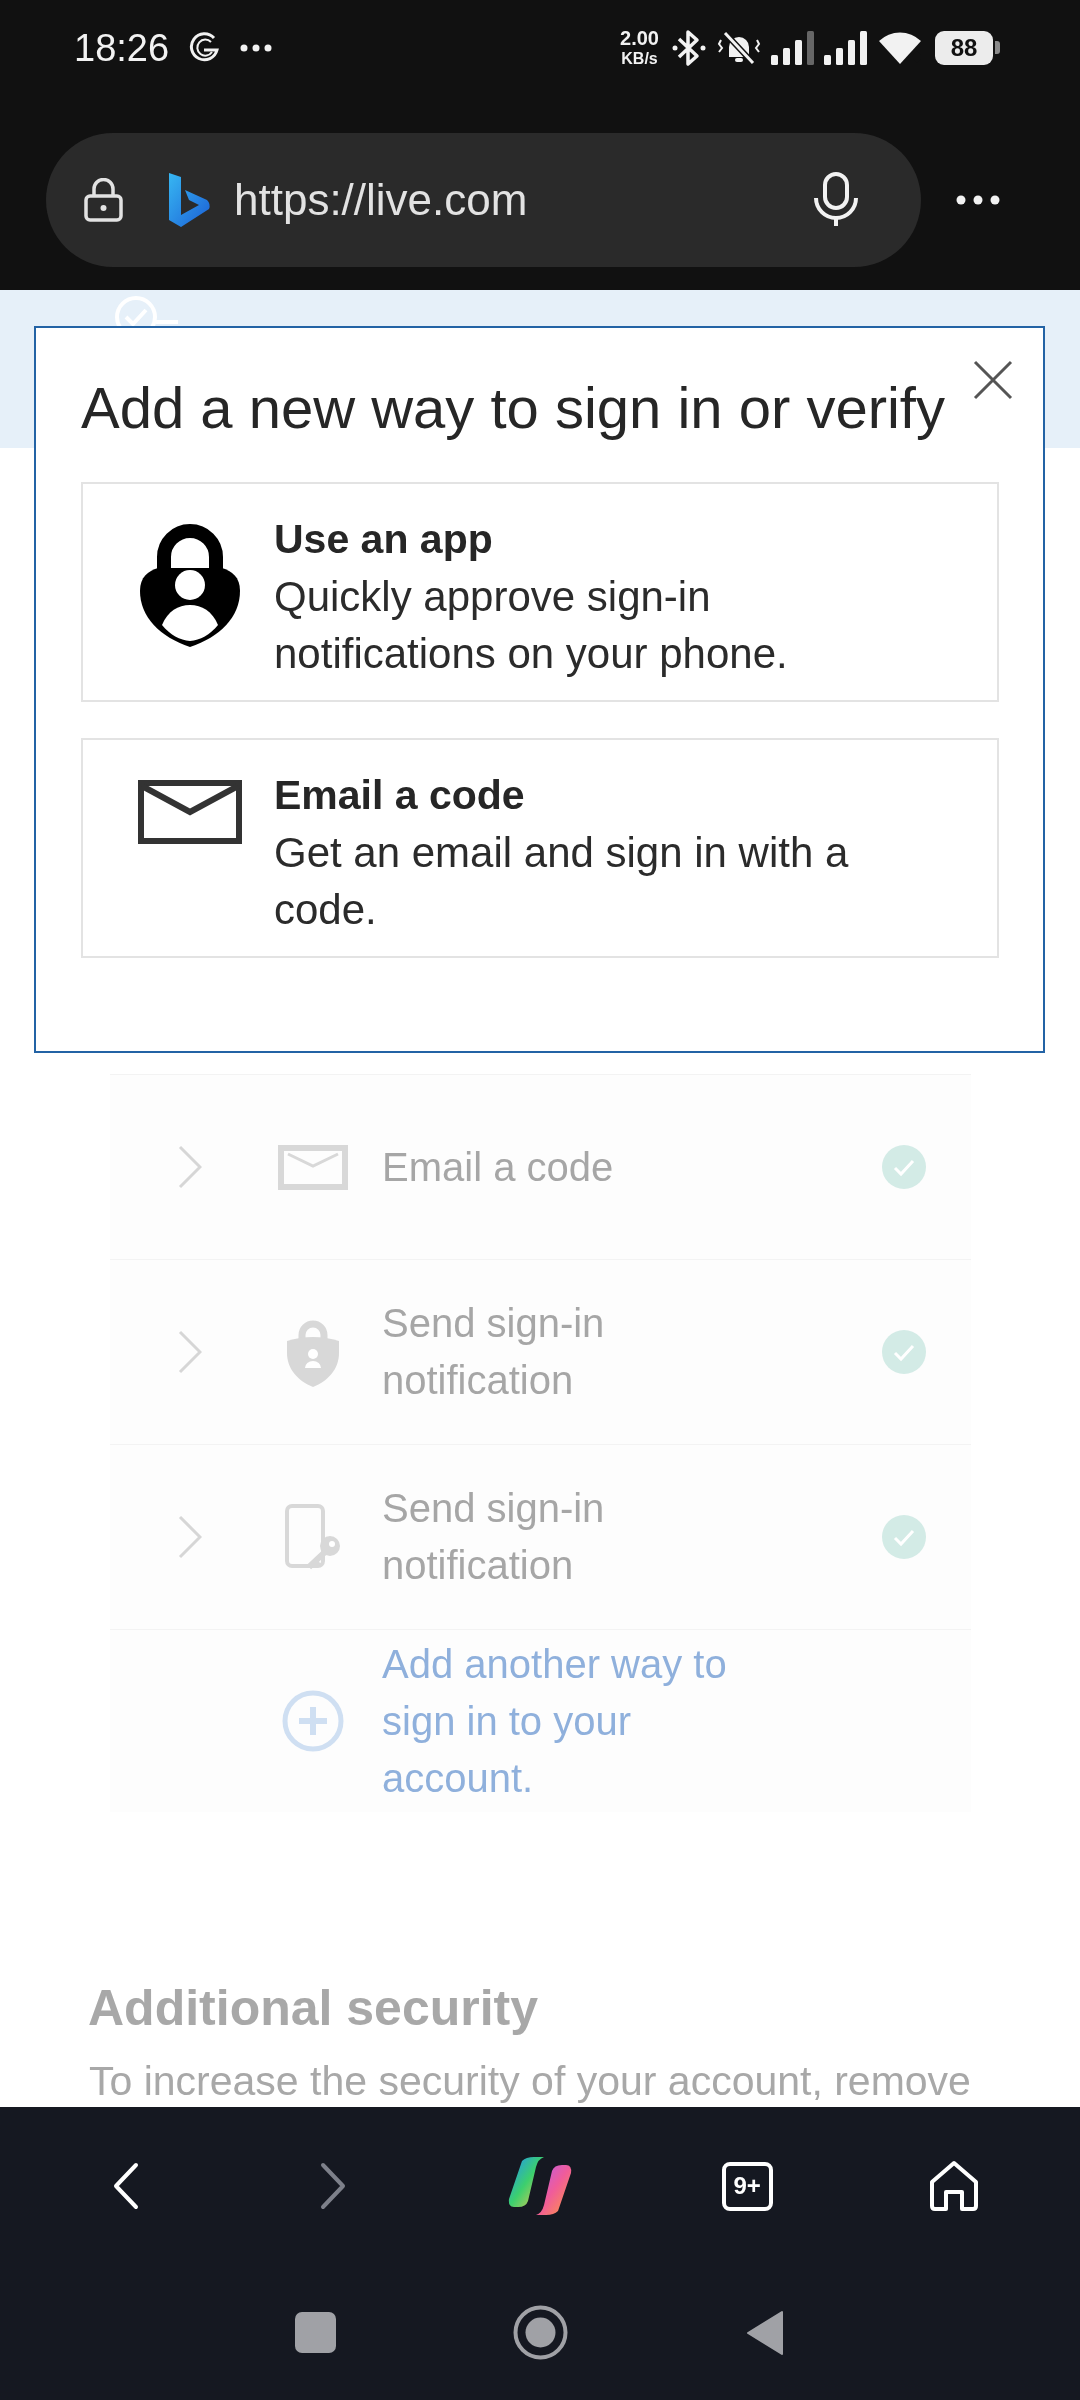 This screenshot has height=2400, width=1080. What do you see at coordinates (190, 585) in the screenshot?
I see `lock-person-icon` at bounding box center [190, 585].